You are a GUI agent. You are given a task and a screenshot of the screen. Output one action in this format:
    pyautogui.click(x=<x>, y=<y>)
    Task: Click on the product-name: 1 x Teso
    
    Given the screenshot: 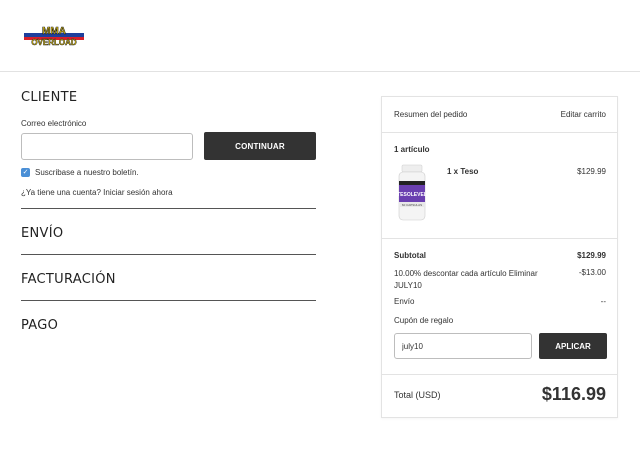 What is the action you would take?
    pyautogui.click(x=463, y=171)
    